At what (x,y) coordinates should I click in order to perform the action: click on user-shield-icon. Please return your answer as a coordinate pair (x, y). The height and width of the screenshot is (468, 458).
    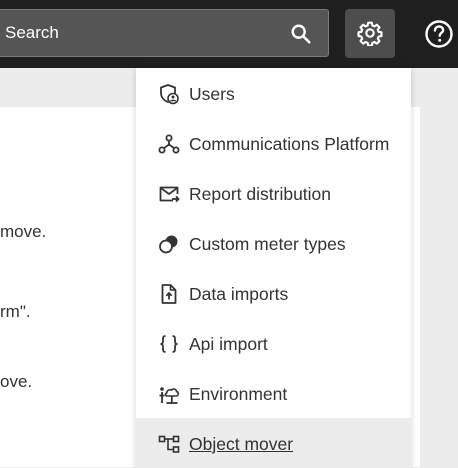
    Looking at the image, I should click on (169, 94).